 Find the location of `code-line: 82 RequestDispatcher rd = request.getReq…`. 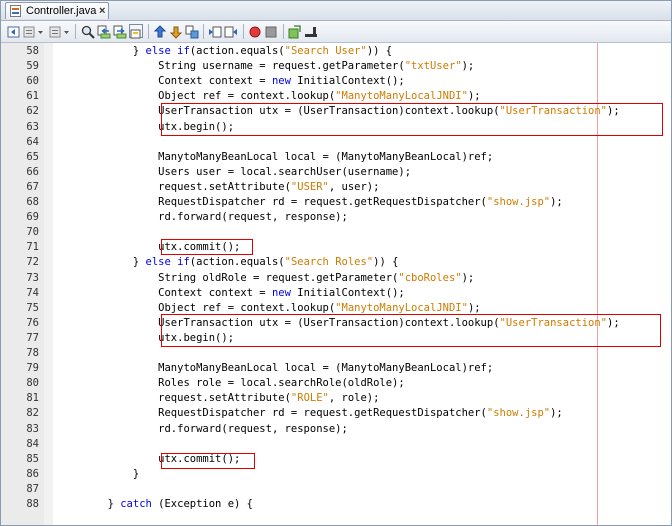

code-line: 82 RequestDispatcher rd = request.getReq… is located at coordinates (336, 413).